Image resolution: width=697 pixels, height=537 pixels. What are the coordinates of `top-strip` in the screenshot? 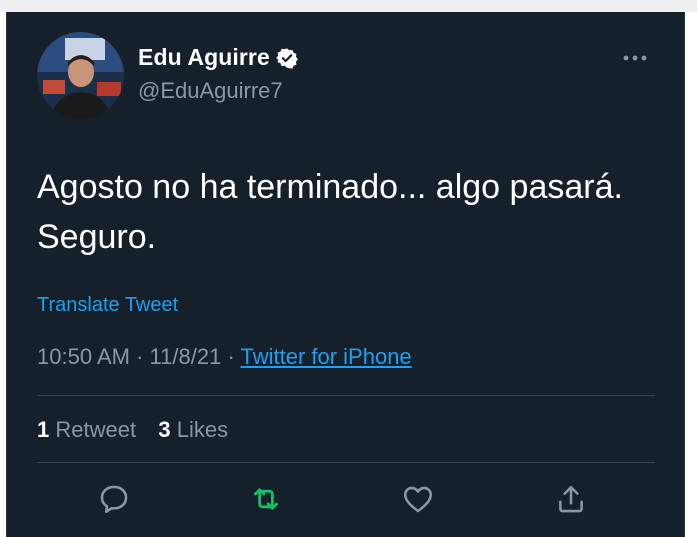 It's located at (348, 6).